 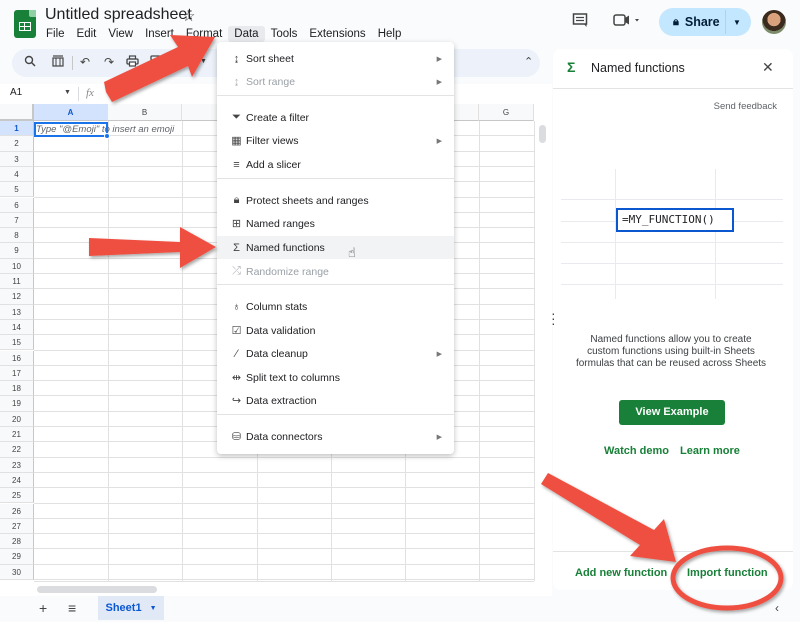 I want to click on add-sheet-icon: +, so click(x=43, y=608).